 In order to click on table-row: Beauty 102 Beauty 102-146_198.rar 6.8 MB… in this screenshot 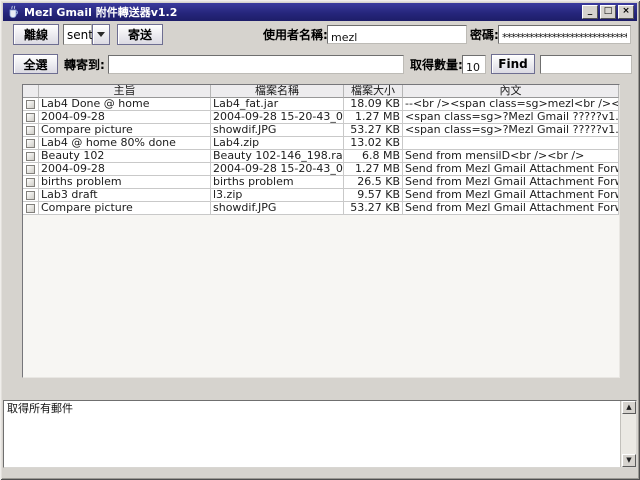, I will do `click(321, 156)`.